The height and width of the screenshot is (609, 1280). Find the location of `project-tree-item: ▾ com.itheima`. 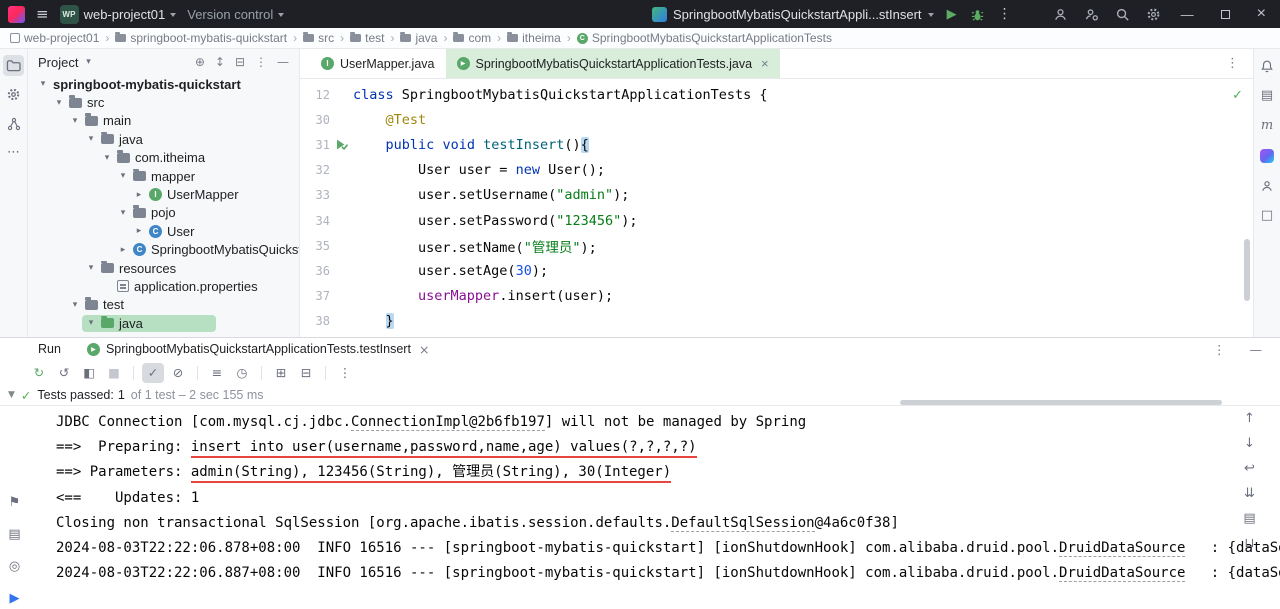

project-tree-item: ▾ com.itheima is located at coordinates (163, 158).